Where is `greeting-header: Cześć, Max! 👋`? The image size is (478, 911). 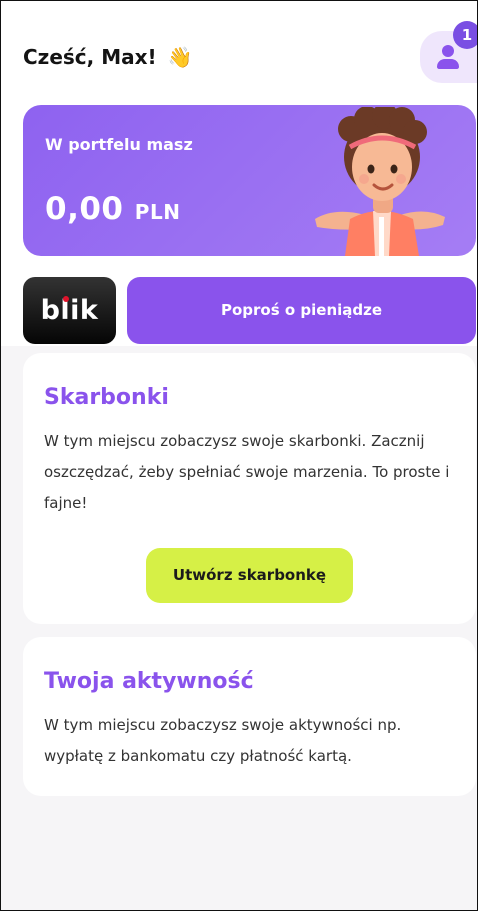 greeting-header: Cześć, Max! 👋 is located at coordinates (108, 57).